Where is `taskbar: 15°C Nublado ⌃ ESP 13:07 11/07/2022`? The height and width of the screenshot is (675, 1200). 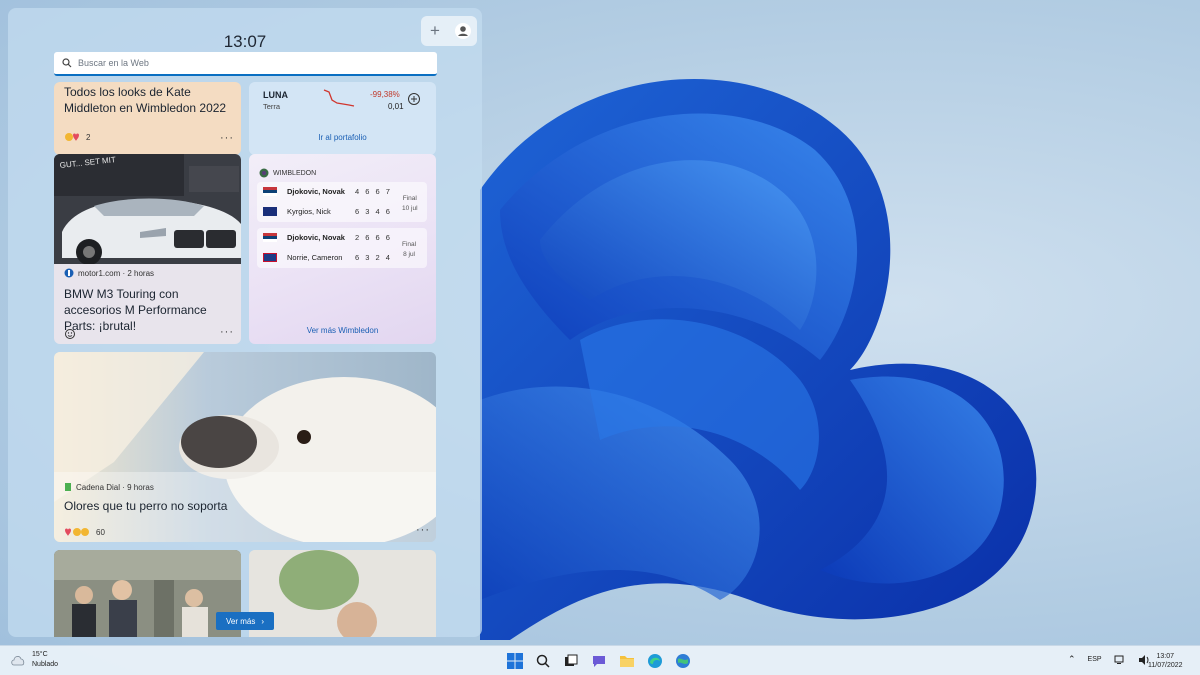 taskbar: 15°C Nublado ⌃ ESP 13:07 11/07/2022 is located at coordinates (600, 660).